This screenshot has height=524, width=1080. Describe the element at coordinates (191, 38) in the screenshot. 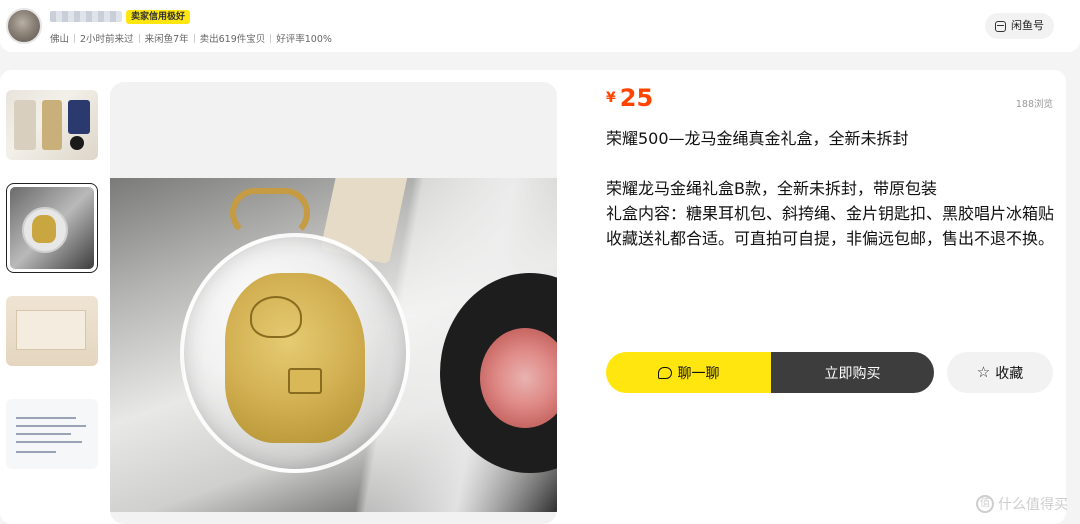

I see `seller-meta: 佛山 2小时前来过 来闲鱼7年 卖出619件宝贝 好评率100%` at that location.